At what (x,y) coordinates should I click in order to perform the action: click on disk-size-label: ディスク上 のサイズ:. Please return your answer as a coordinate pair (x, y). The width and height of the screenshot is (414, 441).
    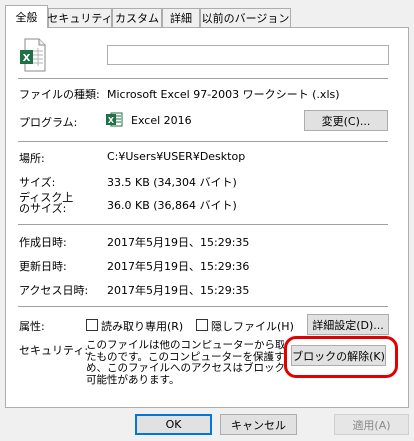
    Looking at the image, I should click on (46, 203).